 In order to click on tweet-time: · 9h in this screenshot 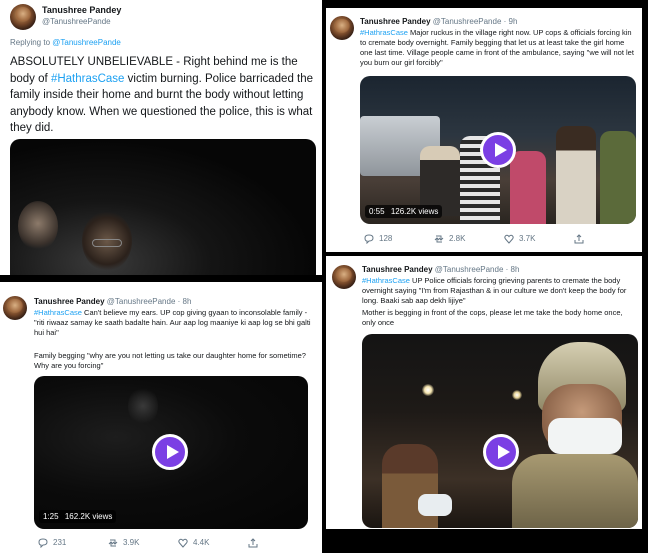, I will do `click(511, 21)`.